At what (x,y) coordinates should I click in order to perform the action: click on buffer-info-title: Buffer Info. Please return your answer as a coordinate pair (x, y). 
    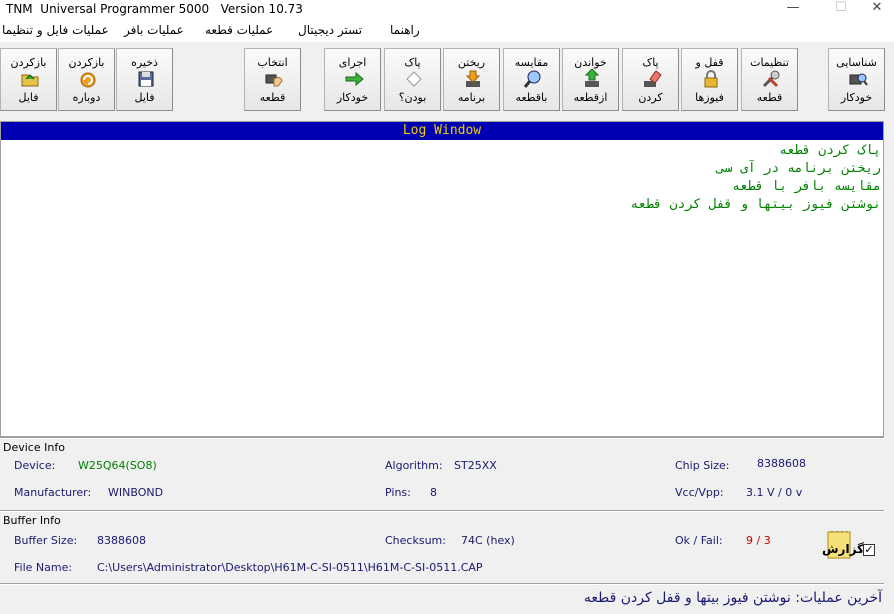
    Looking at the image, I should click on (32, 520).